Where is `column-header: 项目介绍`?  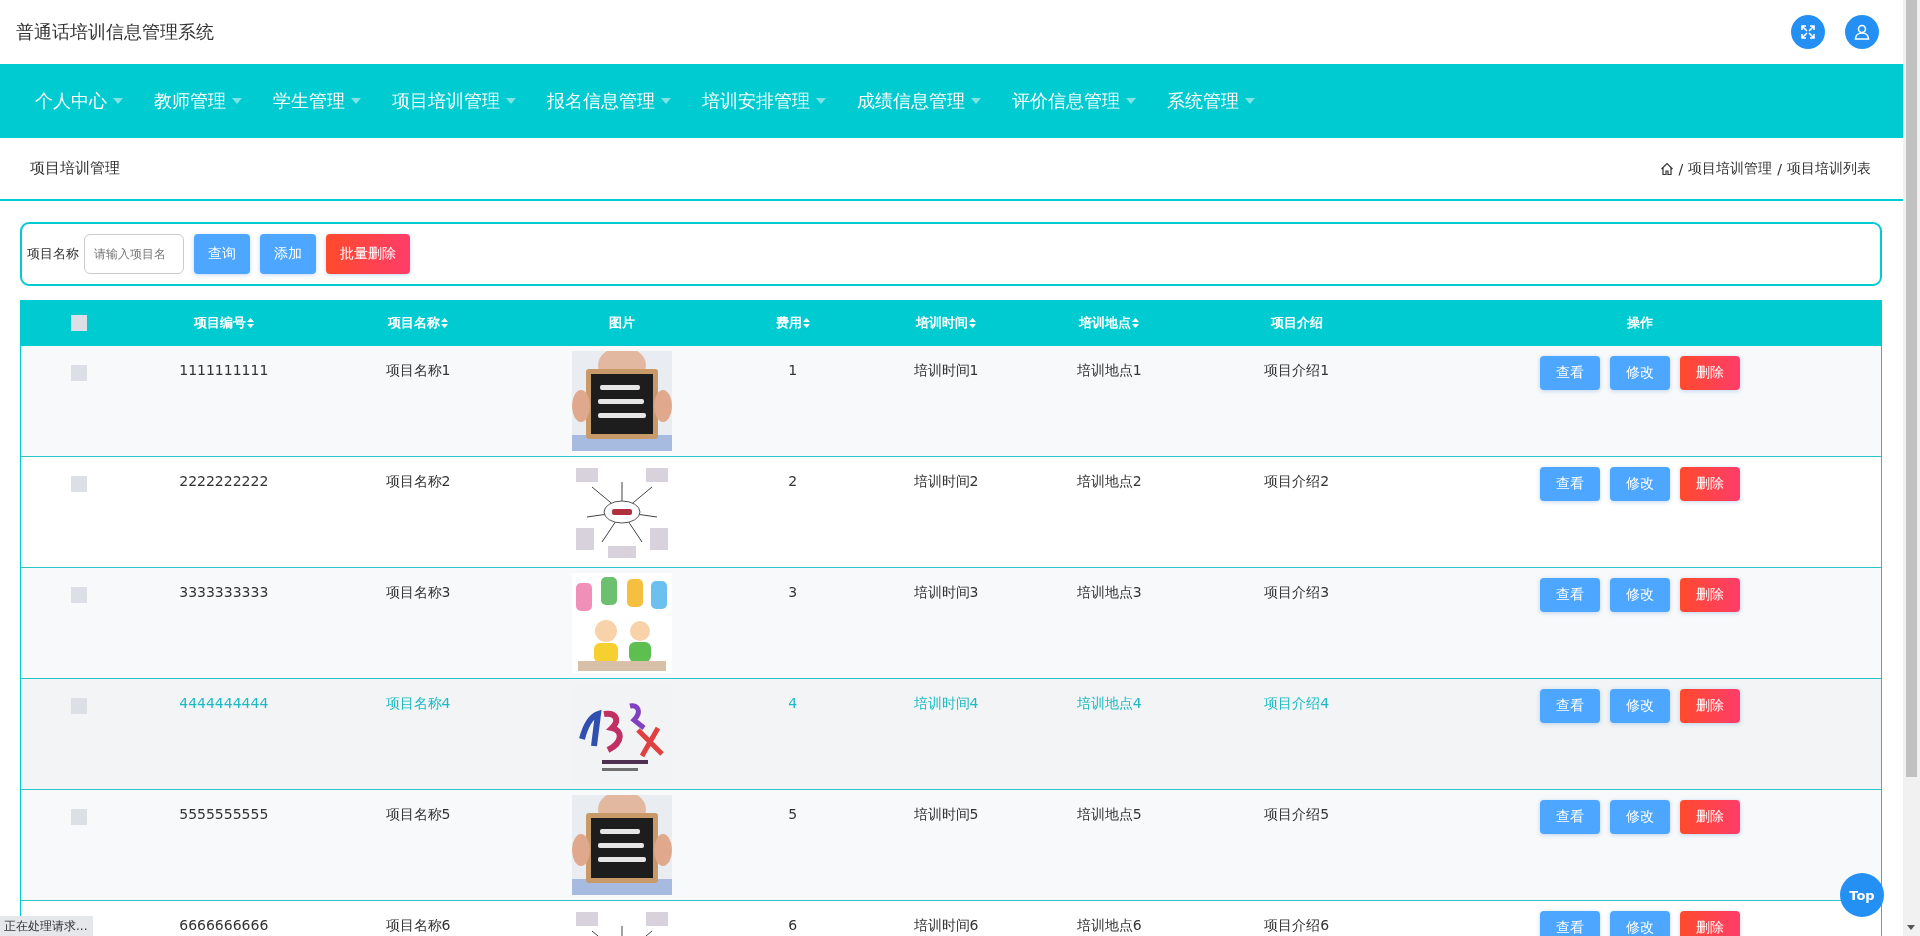
column-header: 项目介绍 is located at coordinates (1296, 323).